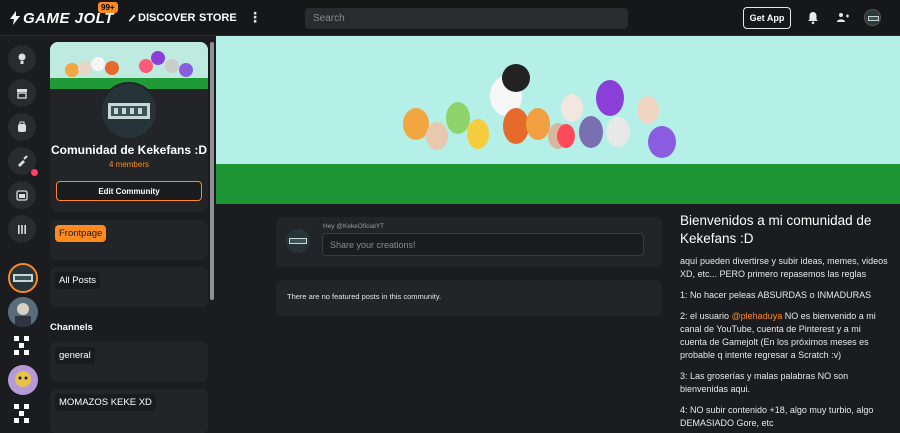 The width and height of the screenshot is (900, 433). I want to click on edit-community-button: Edit Community, so click(129, 191).